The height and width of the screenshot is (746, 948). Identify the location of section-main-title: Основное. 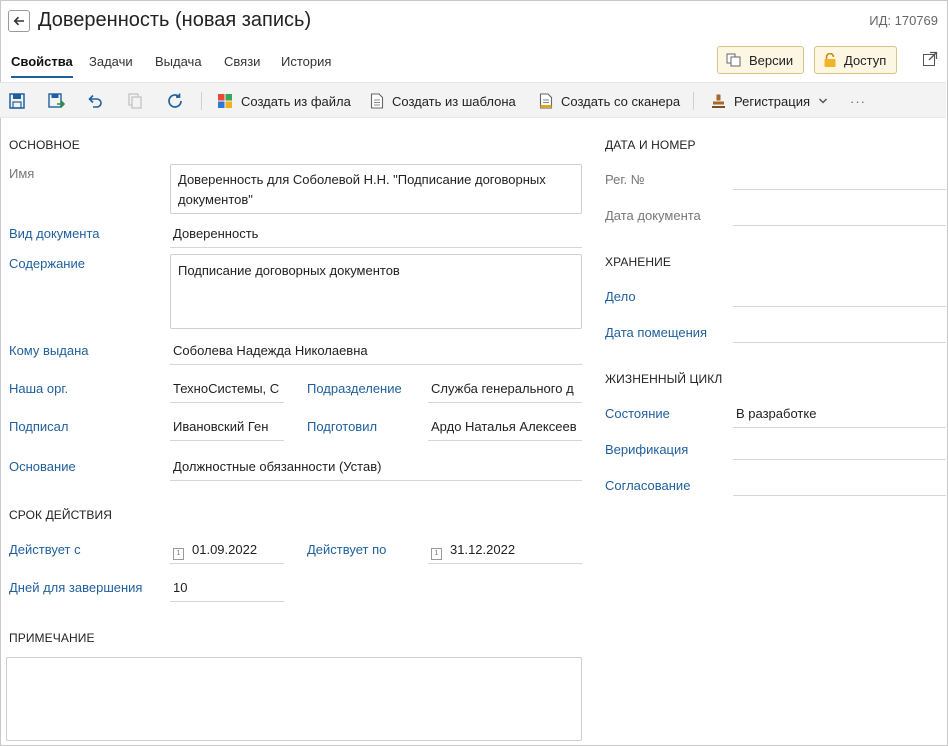
(44, 145).